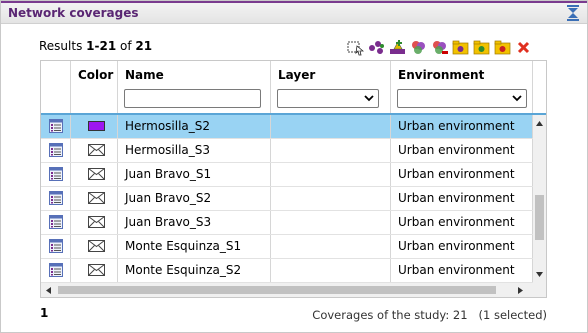 The height and width of the screenshot is (333, 588). Describe the element at coordinates (194, 174) in the screenshot. I see `row-name-cell: Juan Bravo_S1` at that location.